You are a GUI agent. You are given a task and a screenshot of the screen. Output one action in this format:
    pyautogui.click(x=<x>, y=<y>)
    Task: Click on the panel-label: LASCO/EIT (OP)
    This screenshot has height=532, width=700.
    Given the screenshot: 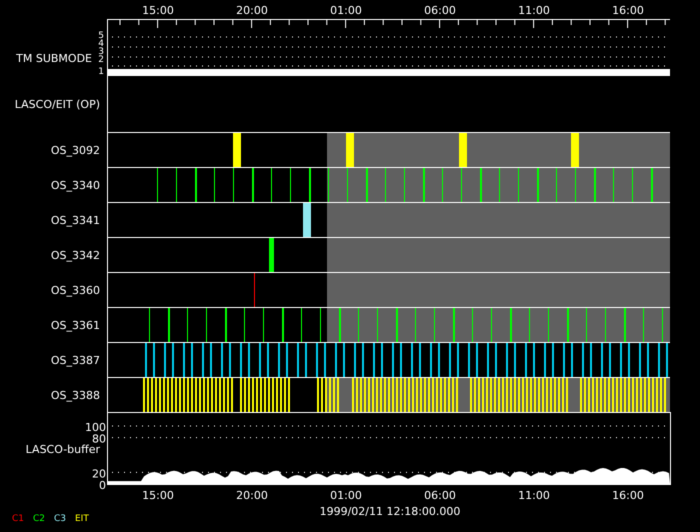 What is the action you would take?
    pyautogui.click(x=57, y=104)
    